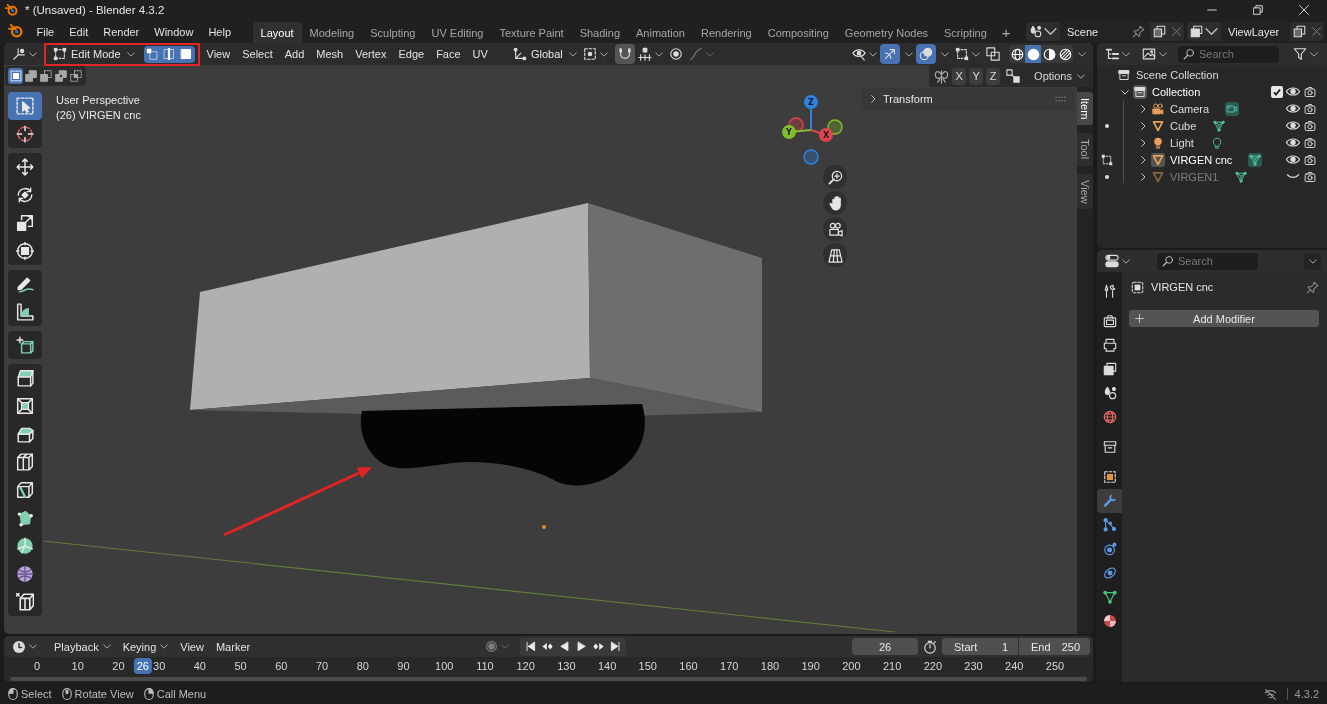  I want to click on dot-icon, so click(1107, 176).